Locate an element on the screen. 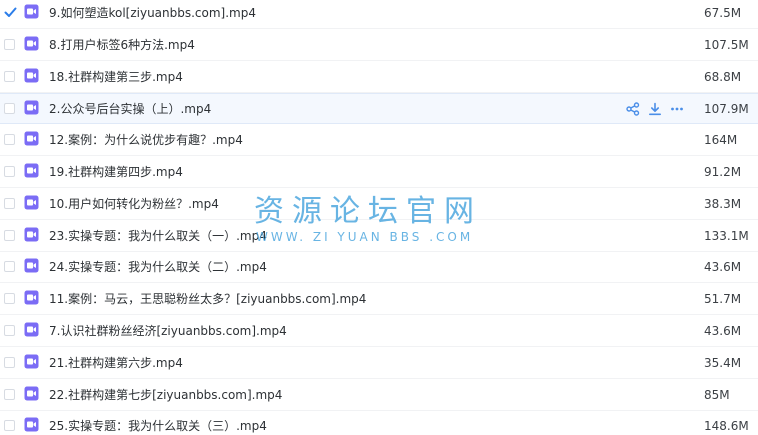  file-row: 22.社群构建第七步[ziyuanbbs.com].mp4 85M is located at coordinates (379, 395).